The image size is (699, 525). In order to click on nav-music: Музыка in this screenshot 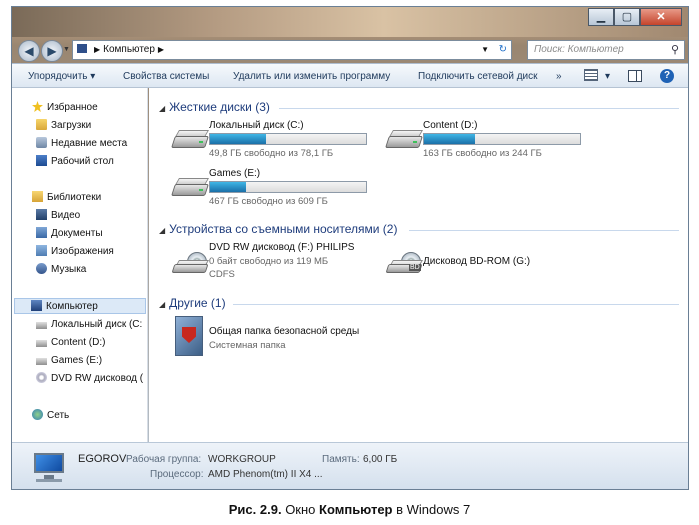, I will do `click(61, 270)`.